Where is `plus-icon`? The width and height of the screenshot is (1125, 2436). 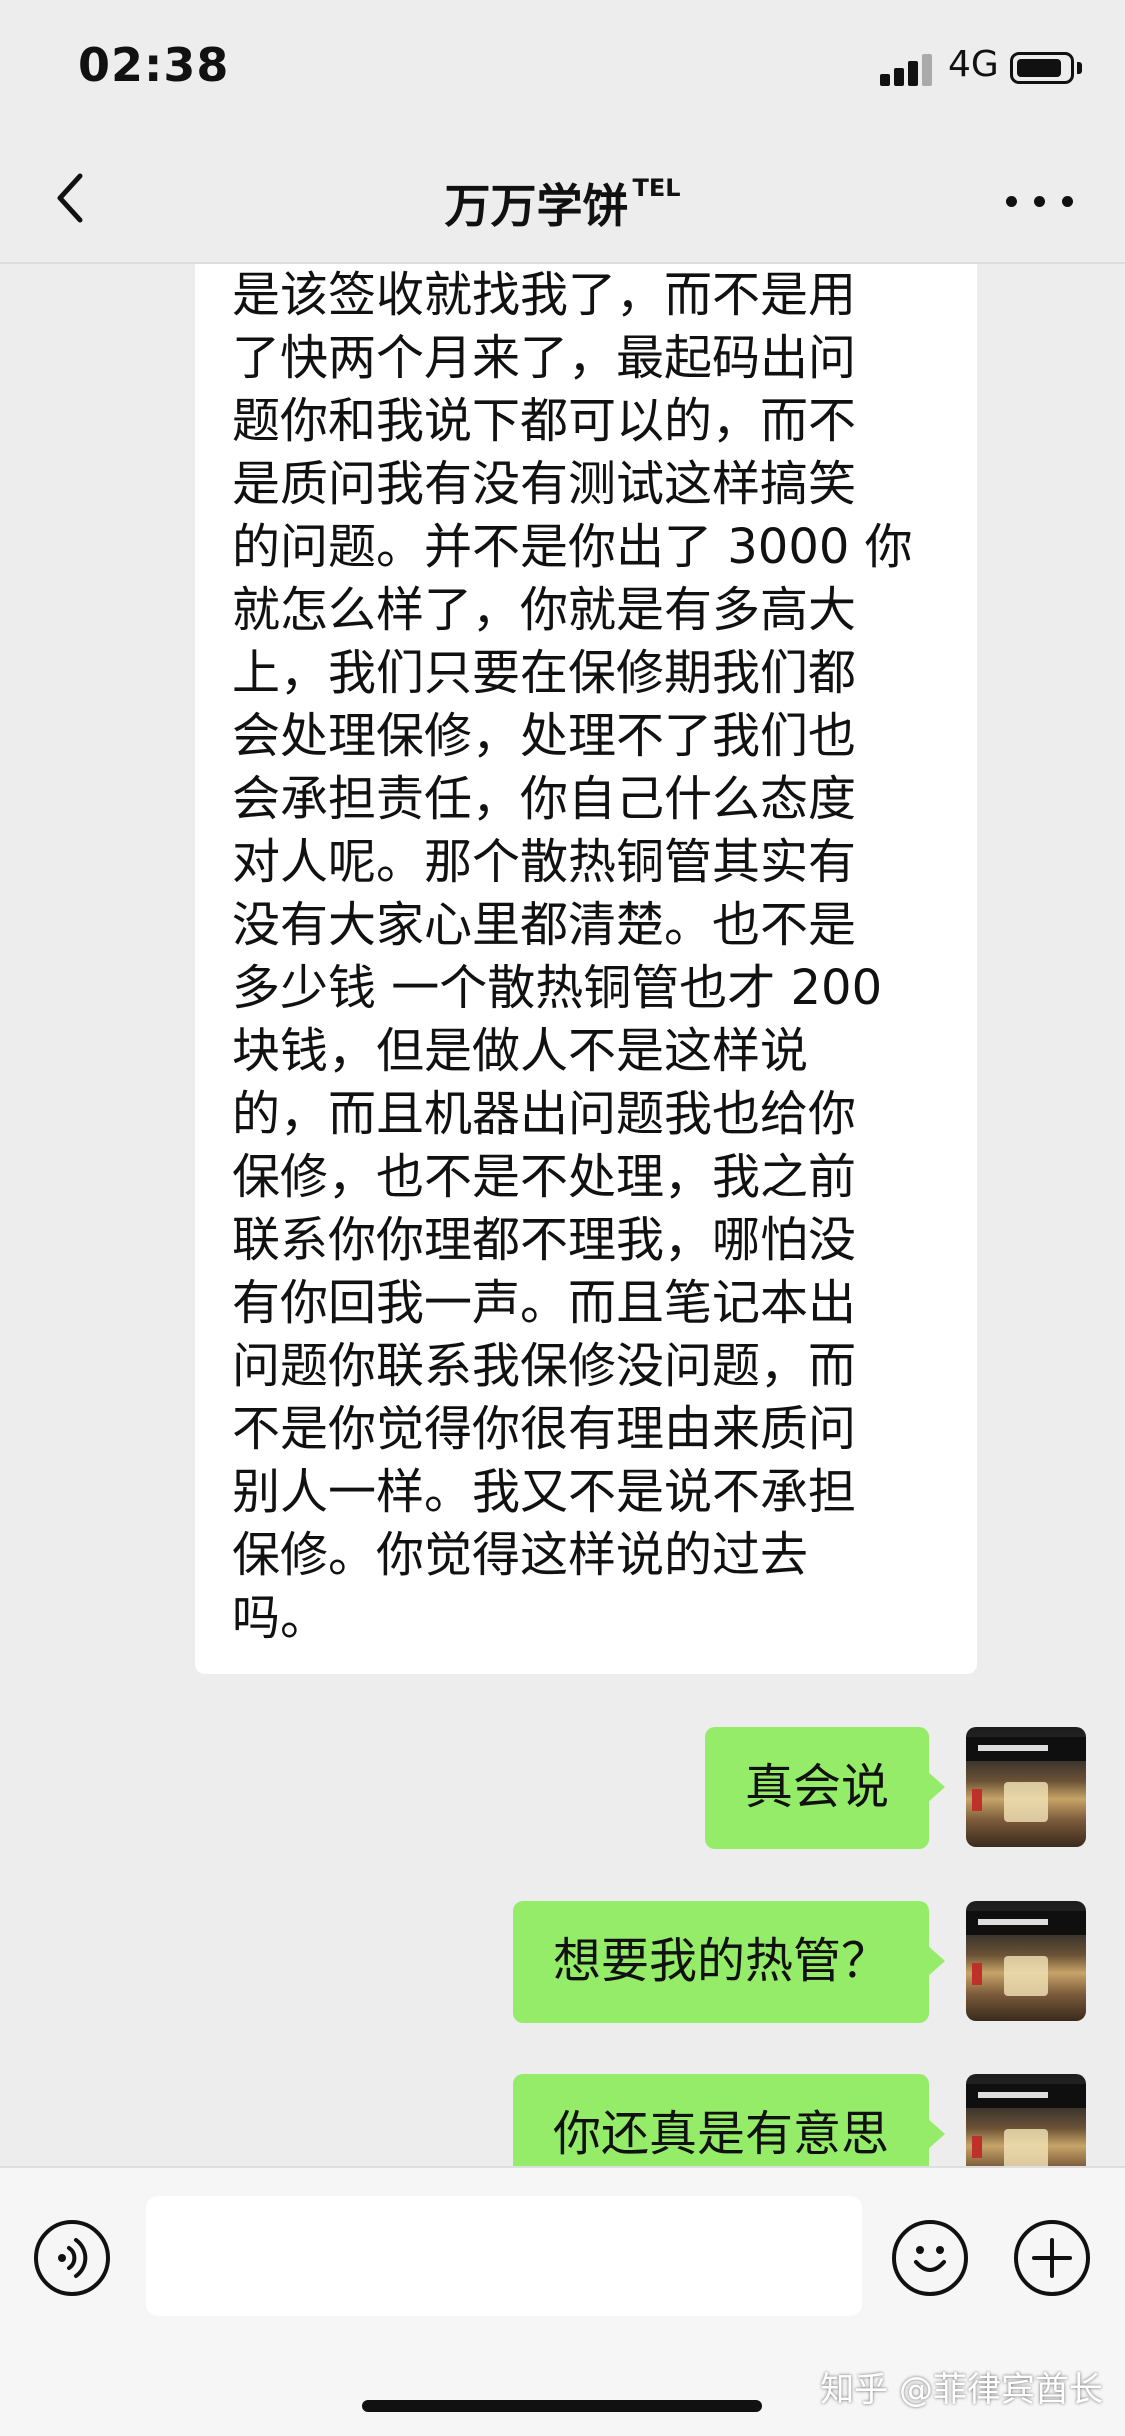
plus-icon is located at coordinates (1052, 2258).